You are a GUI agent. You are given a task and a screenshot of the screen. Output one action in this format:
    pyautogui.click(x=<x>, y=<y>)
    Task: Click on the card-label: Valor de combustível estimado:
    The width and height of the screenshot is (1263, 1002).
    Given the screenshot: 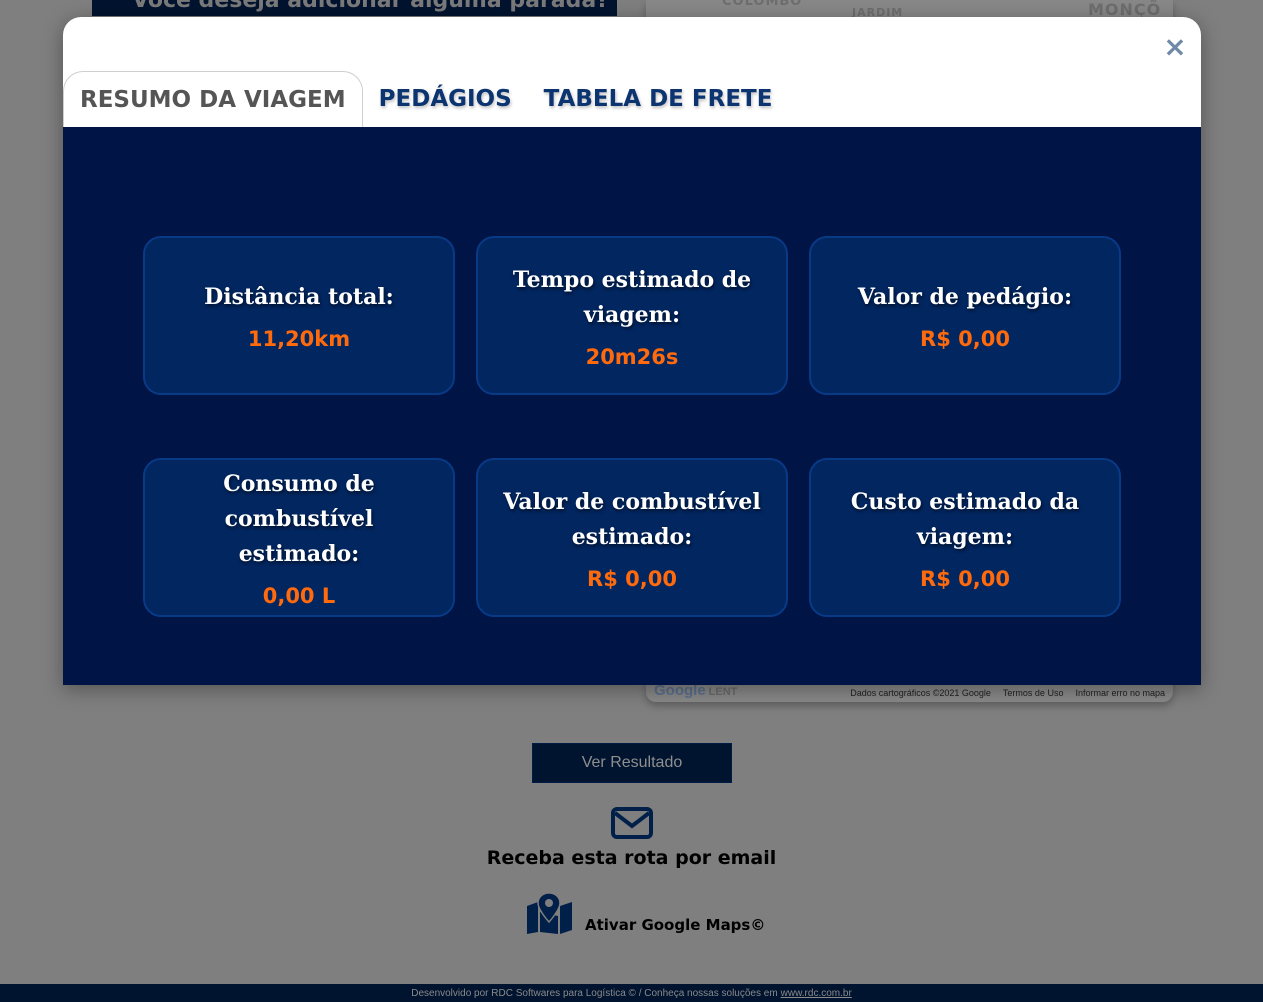 What is the action you would take?
    pyautogui.click(x=632, y=519)
    